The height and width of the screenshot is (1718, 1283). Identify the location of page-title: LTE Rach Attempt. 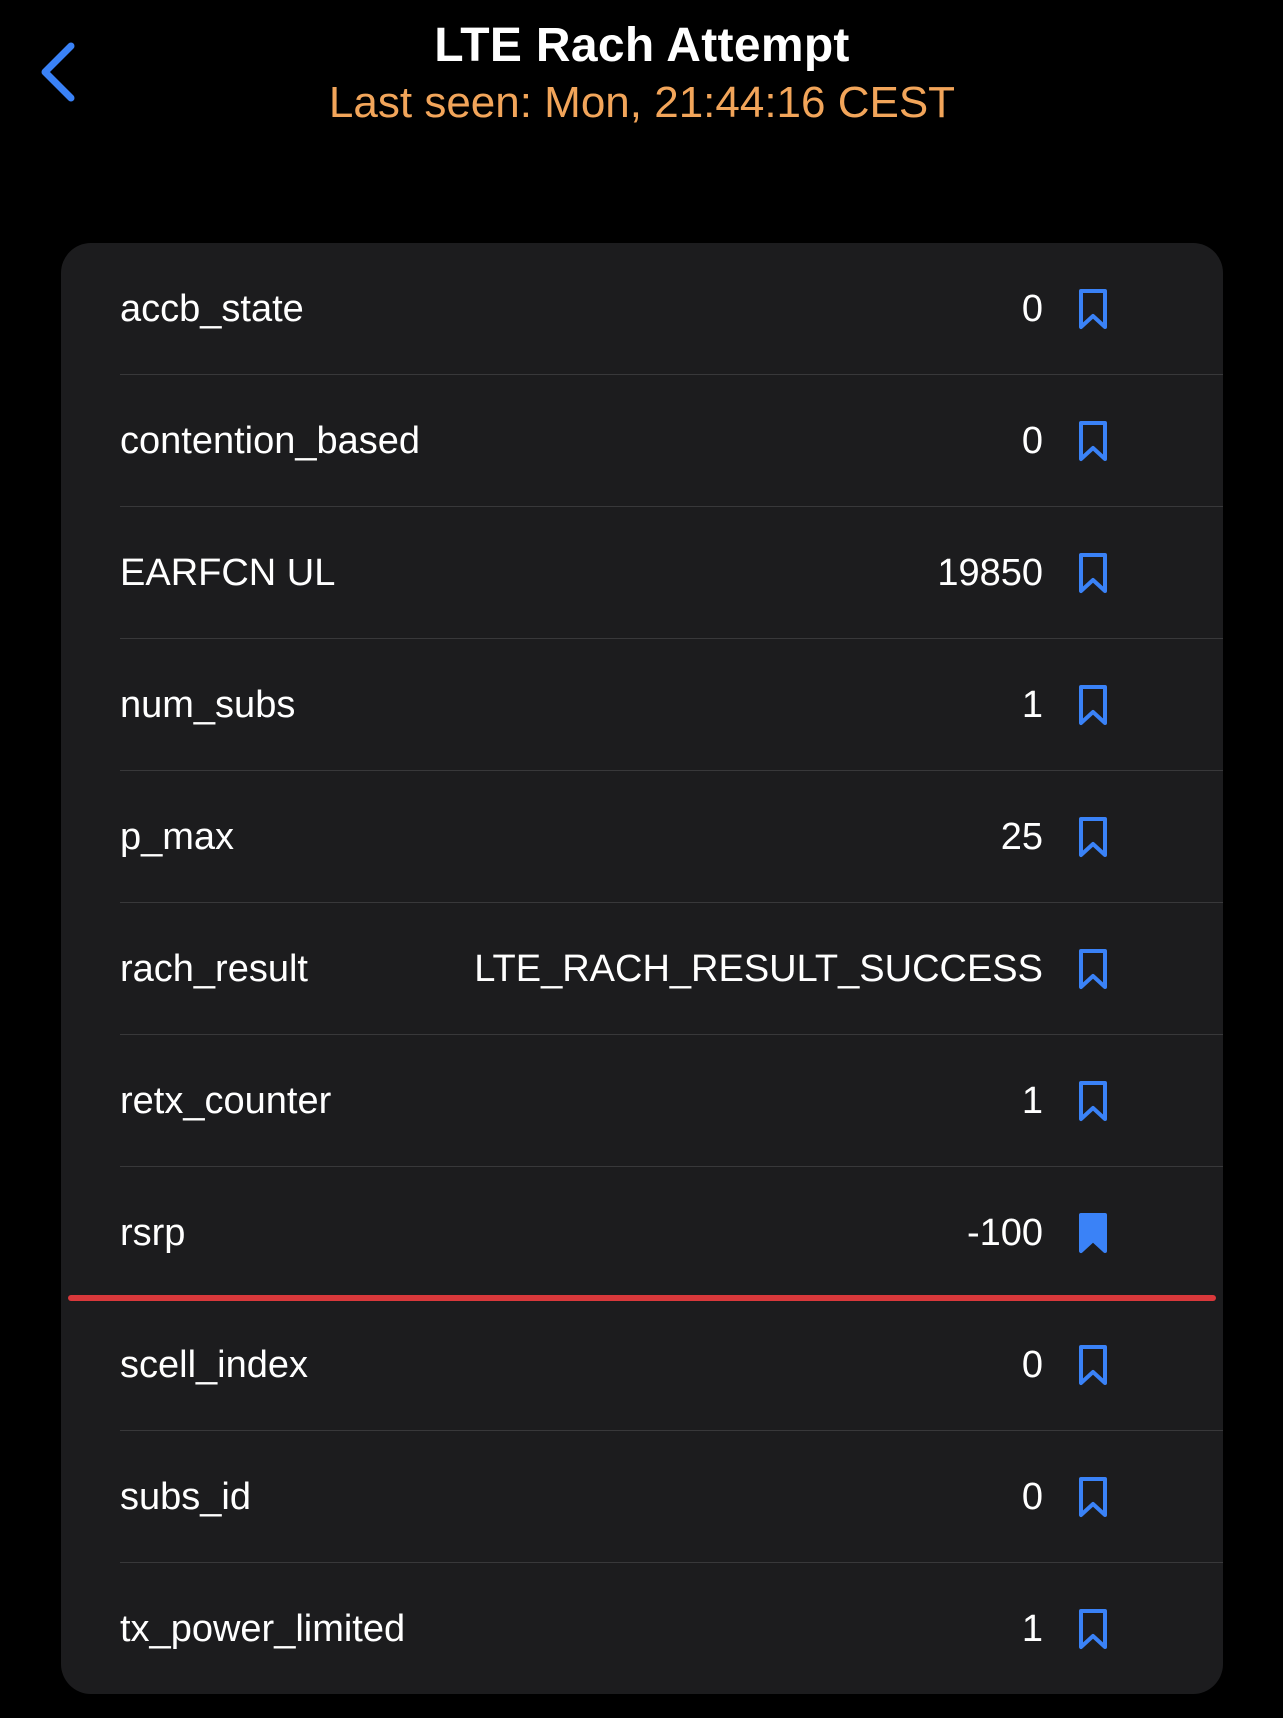
(642, 45).